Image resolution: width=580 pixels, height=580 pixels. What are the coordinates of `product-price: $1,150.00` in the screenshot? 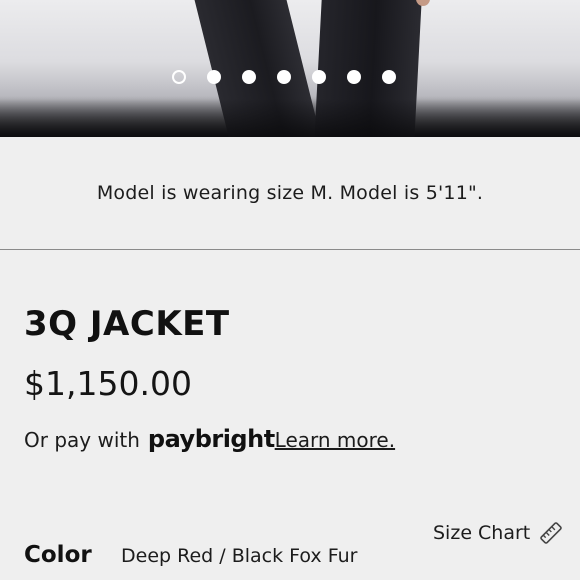 It's located at (108, 383).